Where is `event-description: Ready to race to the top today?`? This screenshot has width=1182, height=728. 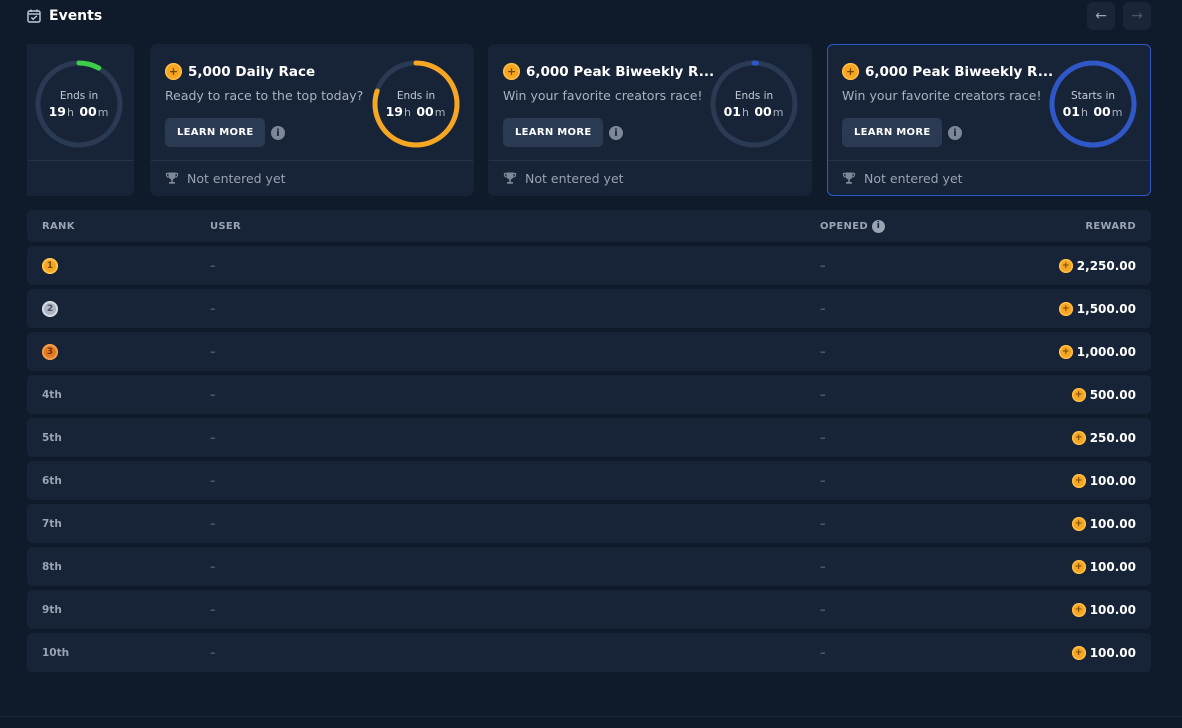
event-description: Ready to race to the top today? is located at coordinates (264, 95).